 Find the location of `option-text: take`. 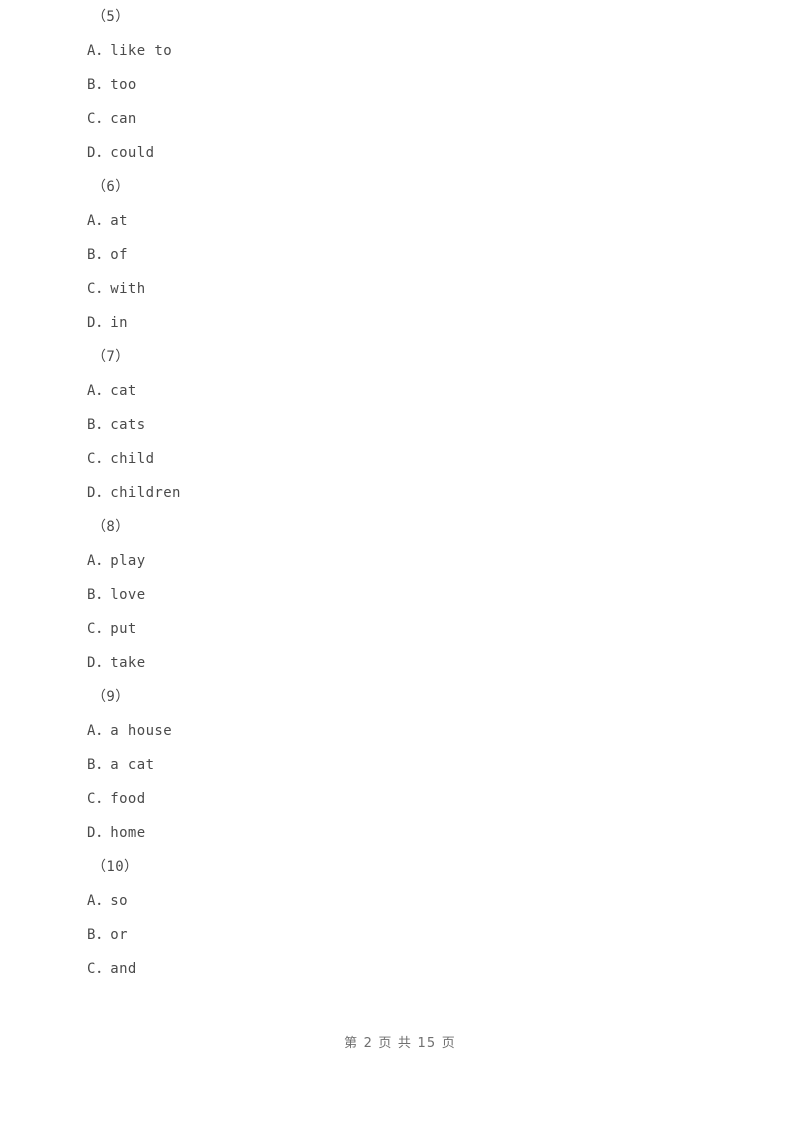

option-text: take is located at coordinates (128, 663).